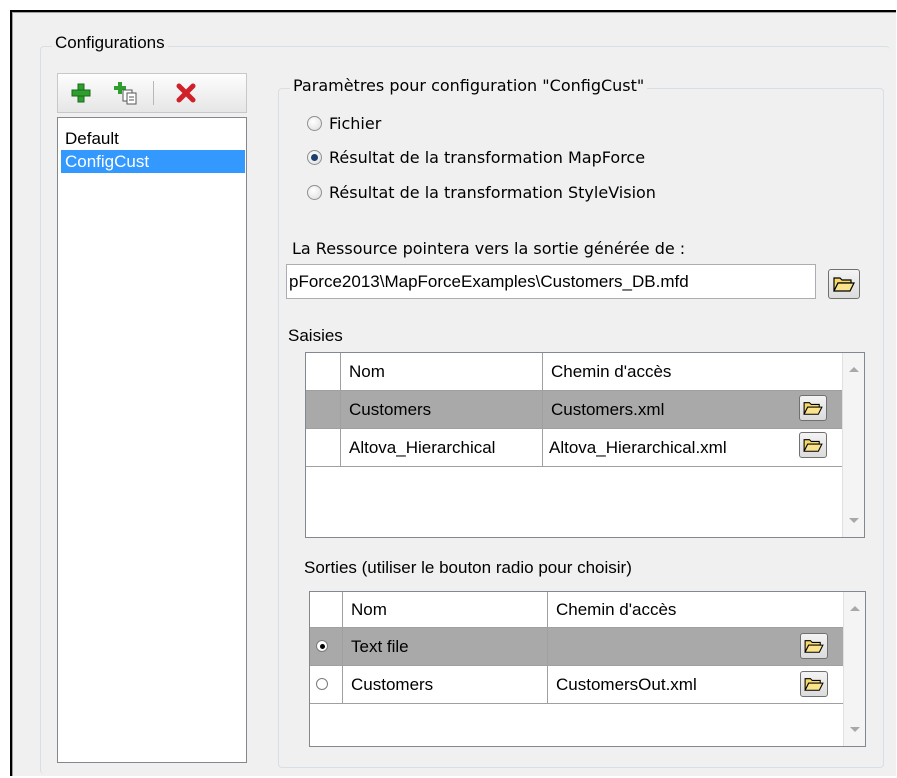  I want to click on inputs-cell-path: Customers.xml, so click(693, 410).